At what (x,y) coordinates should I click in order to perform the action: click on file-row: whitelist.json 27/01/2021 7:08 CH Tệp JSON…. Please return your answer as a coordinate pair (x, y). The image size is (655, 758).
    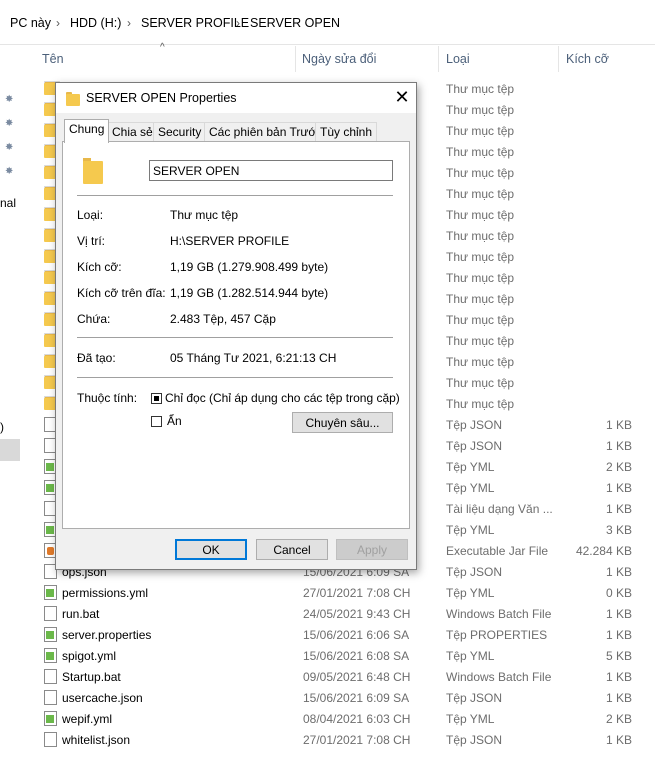
    Looking at the image, I should click on (340, 739).